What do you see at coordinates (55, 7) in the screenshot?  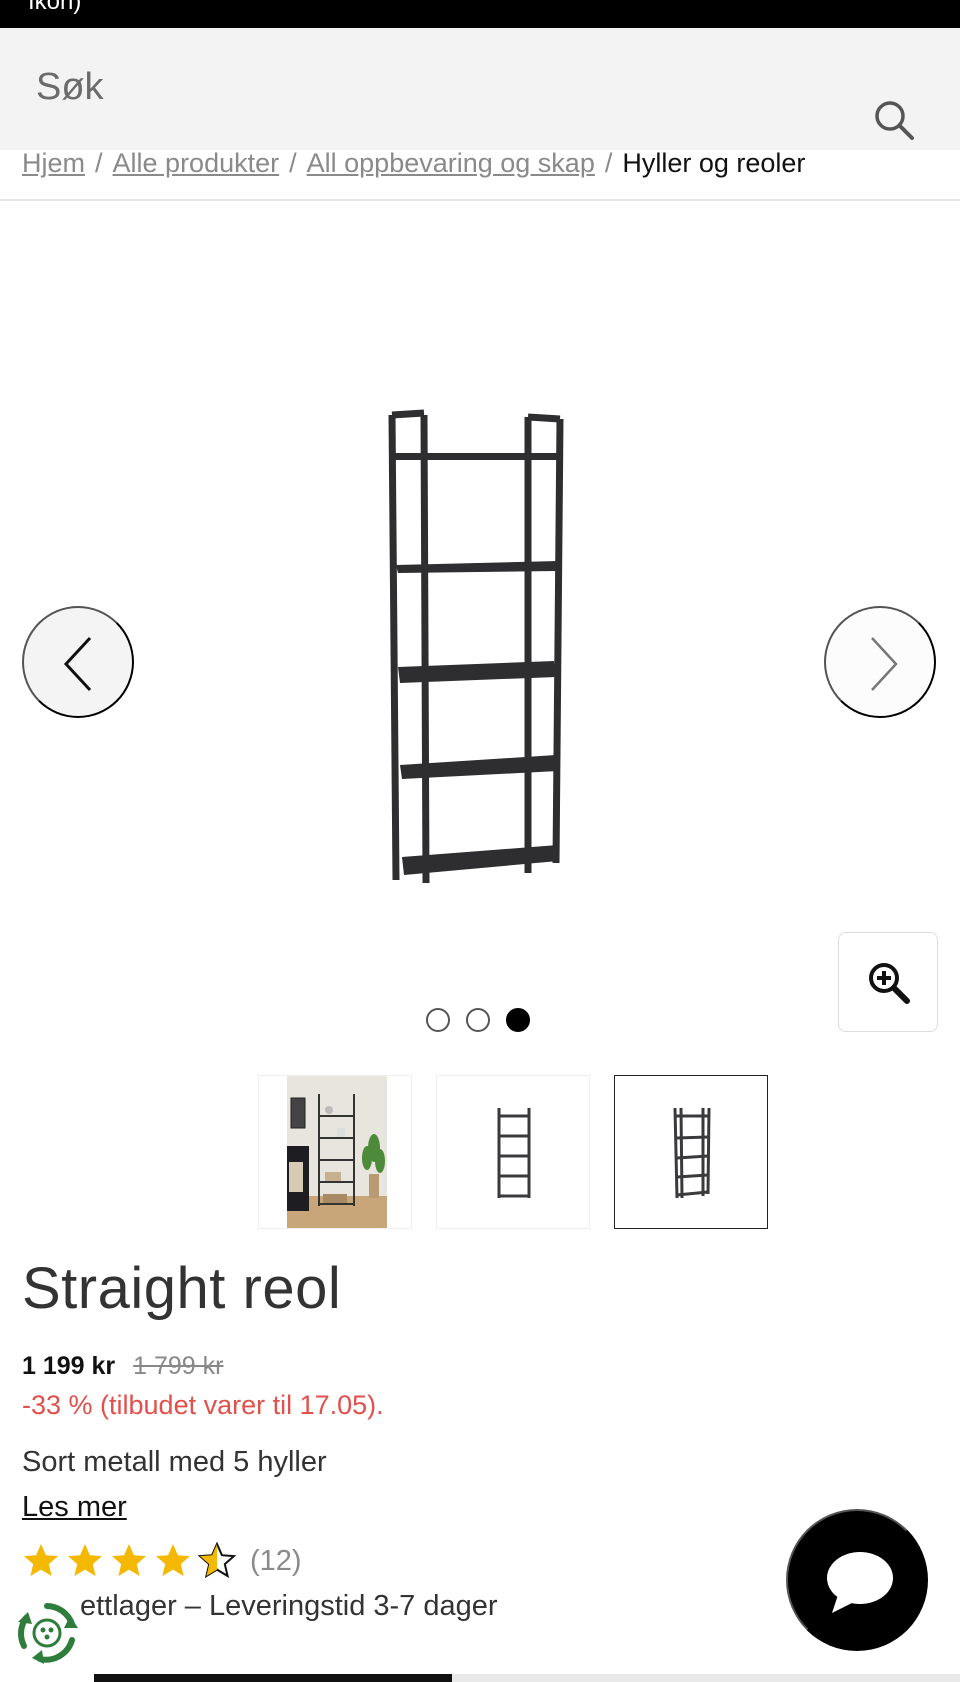 I see `status-bar-text: Ikon)` at bounding box center [55, 7].